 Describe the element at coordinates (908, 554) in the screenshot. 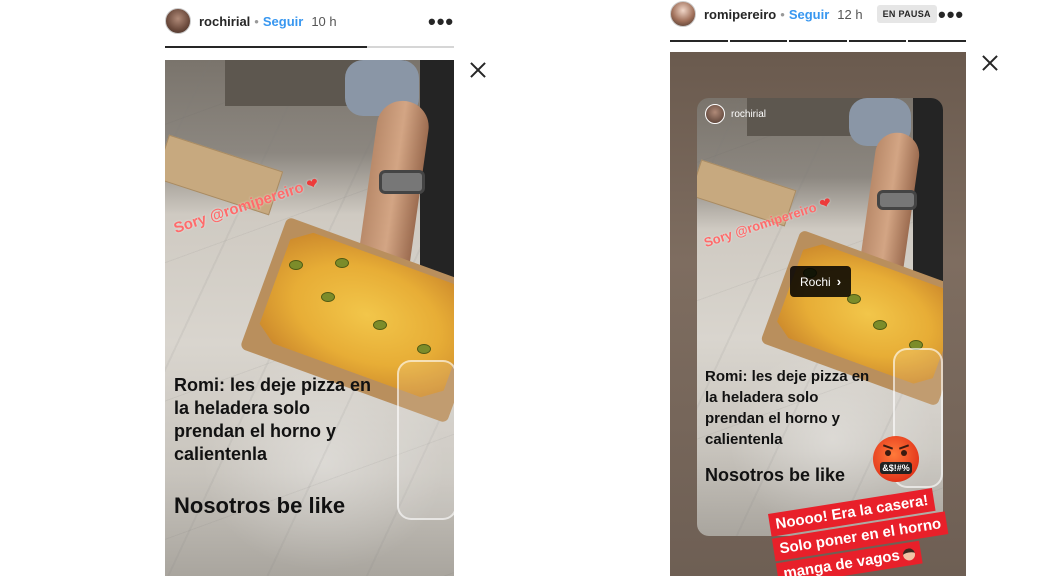

I see `person-emoji-icon` at that location.